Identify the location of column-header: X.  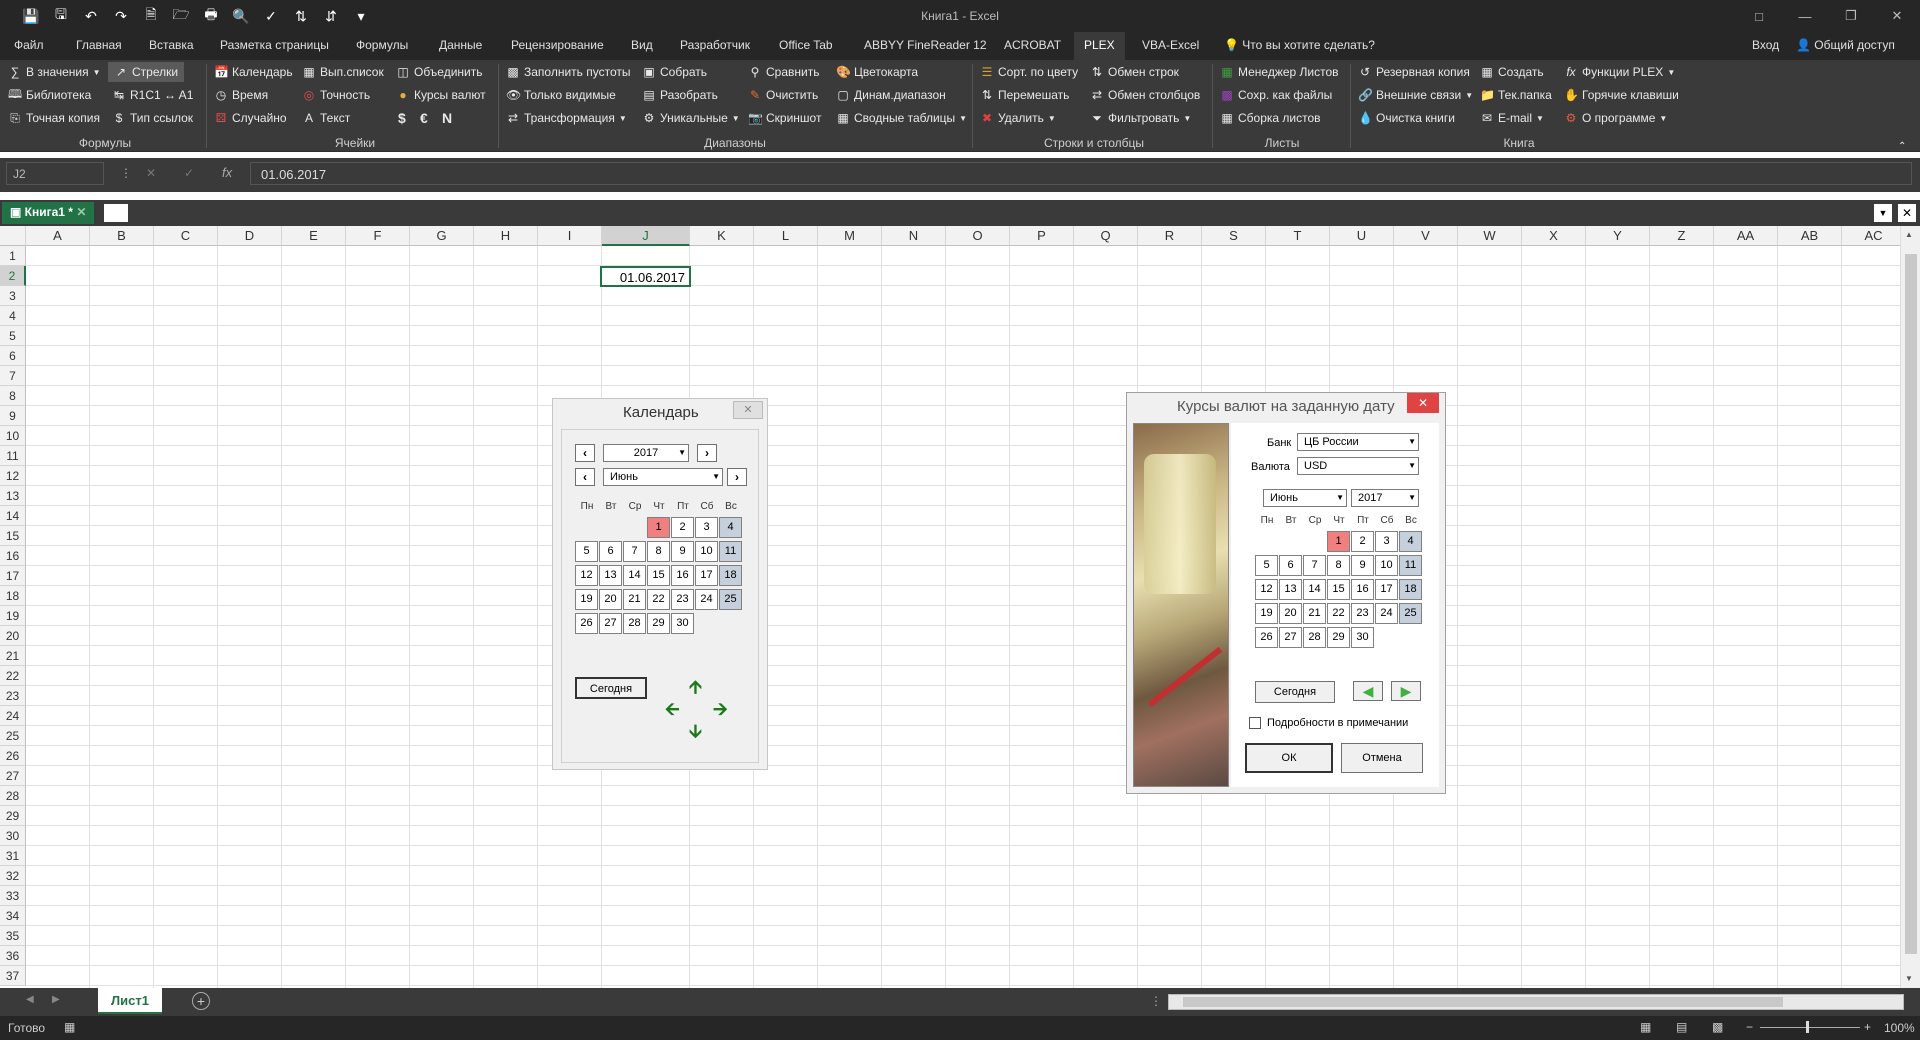
(1554, 236).